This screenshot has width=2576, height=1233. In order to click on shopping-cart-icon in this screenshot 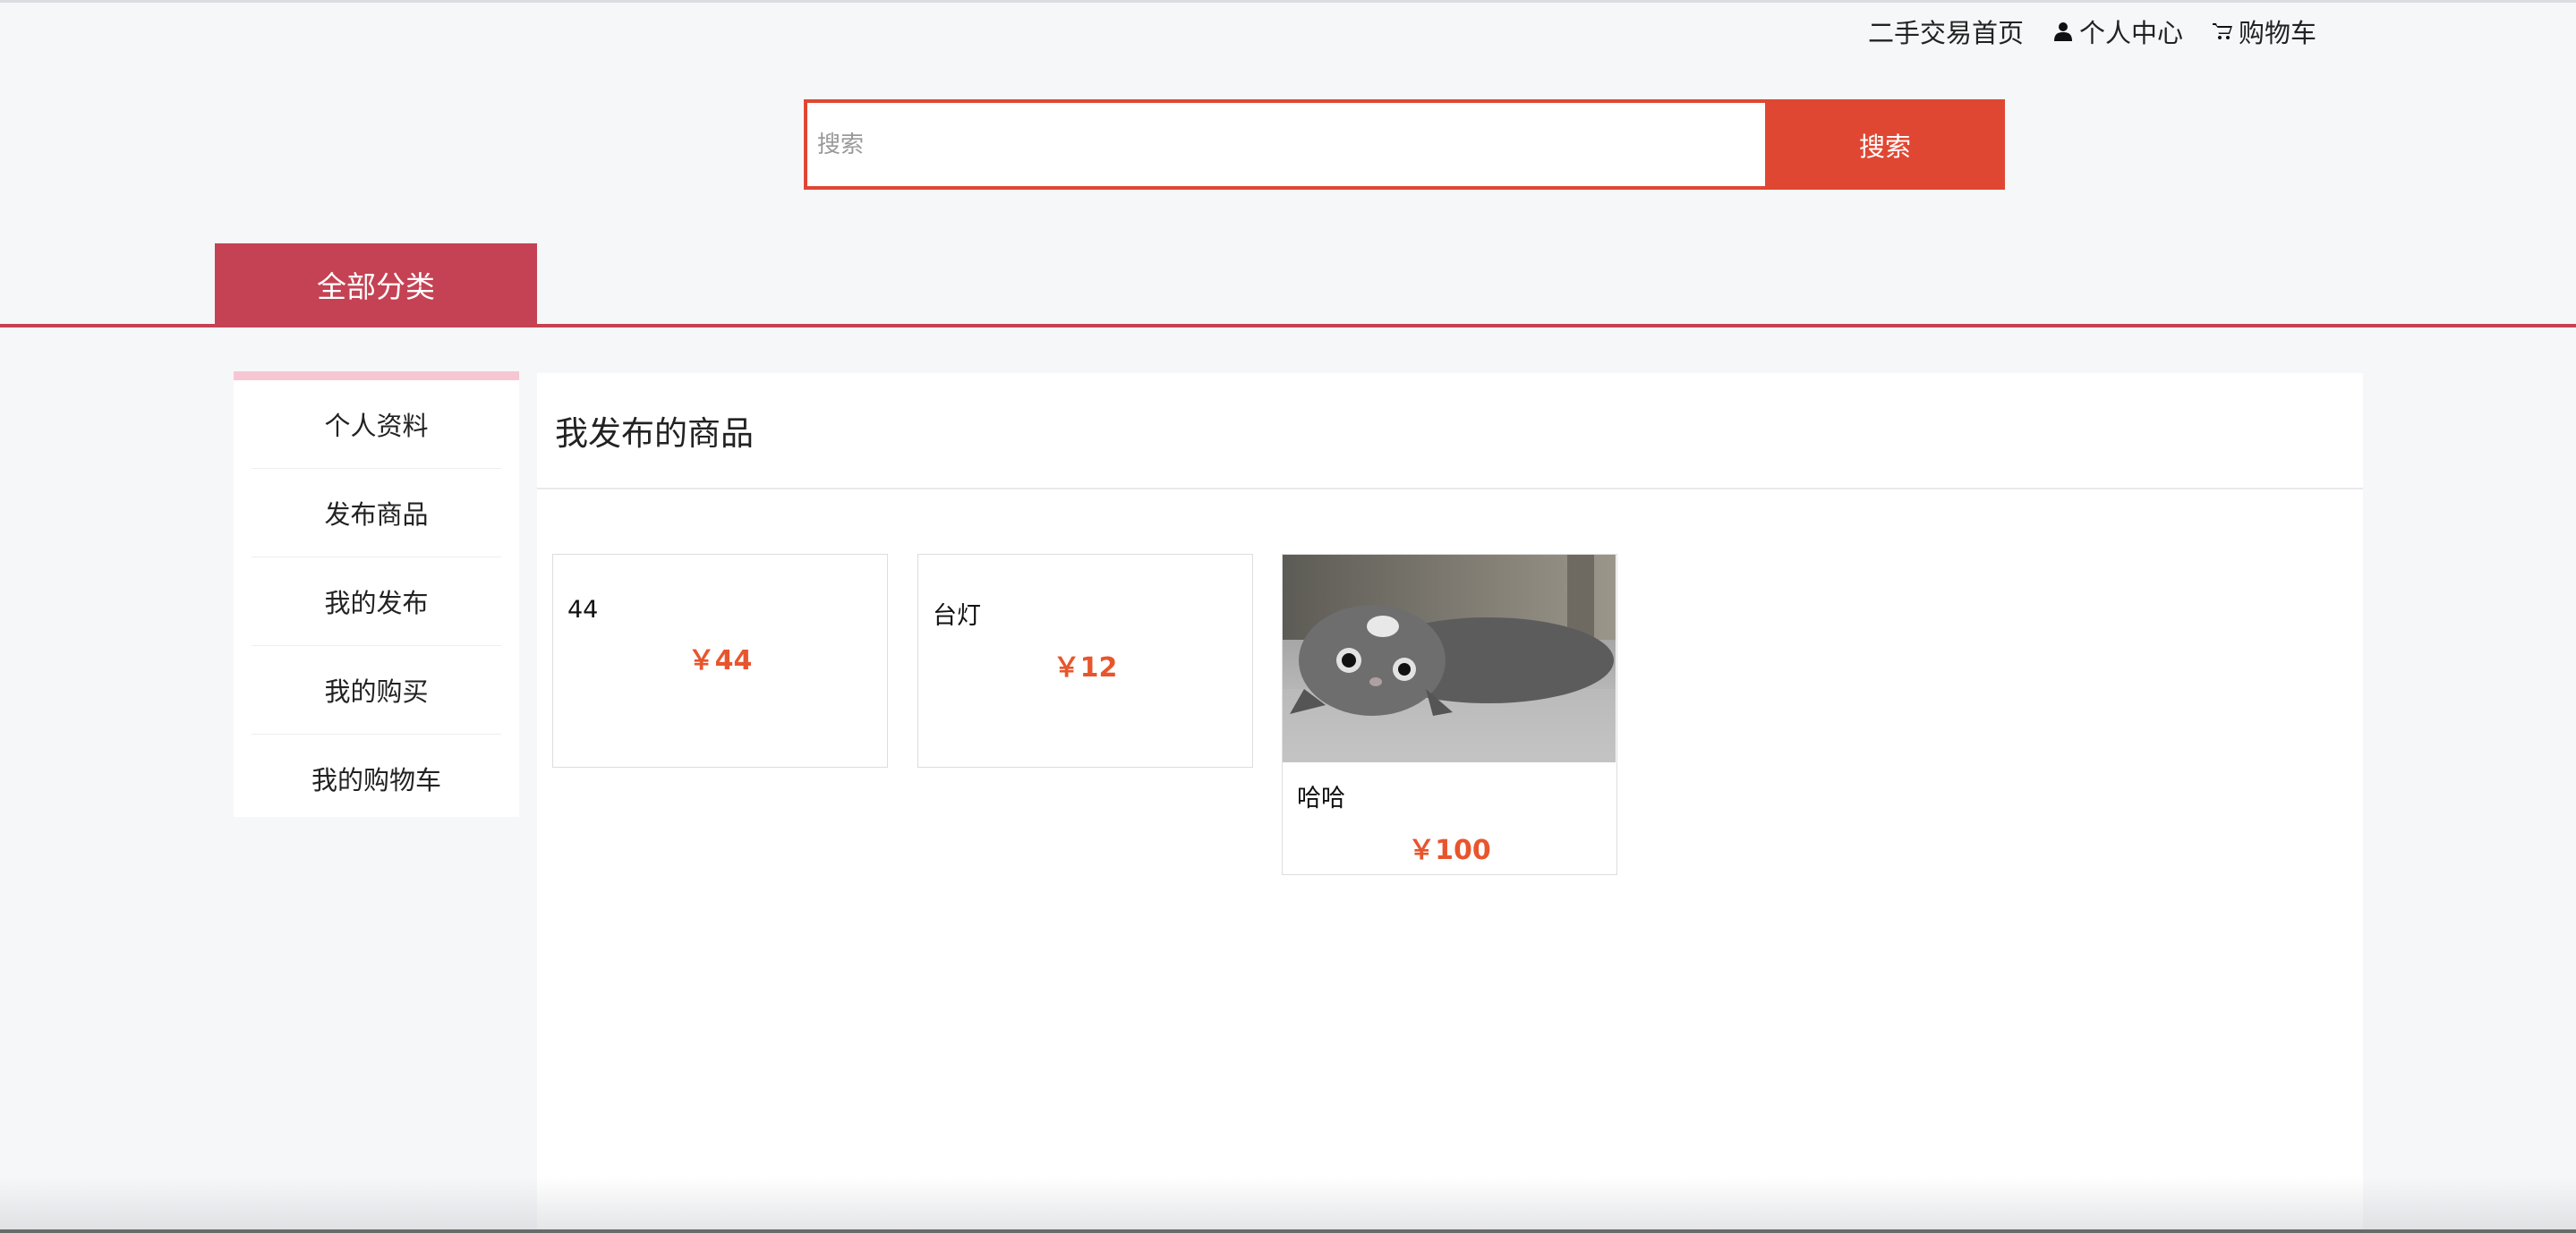, I will do `click(2222, 31)`.